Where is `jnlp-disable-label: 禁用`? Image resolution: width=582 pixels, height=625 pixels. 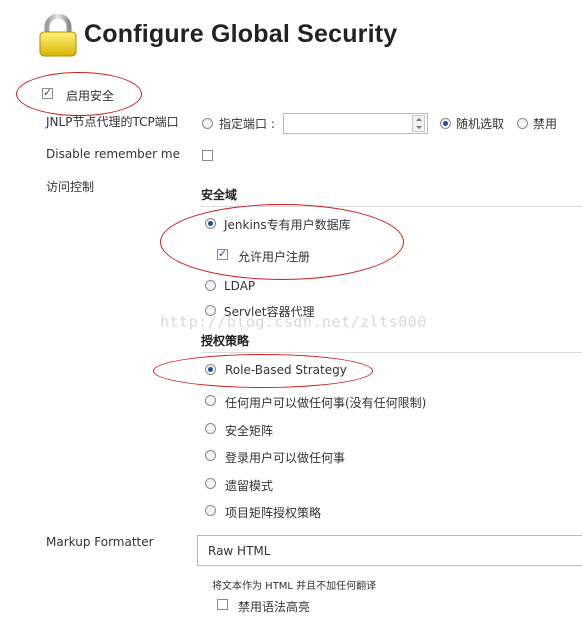 jnlp-disable-label: 禁用 is located at coordinates (545, 124).